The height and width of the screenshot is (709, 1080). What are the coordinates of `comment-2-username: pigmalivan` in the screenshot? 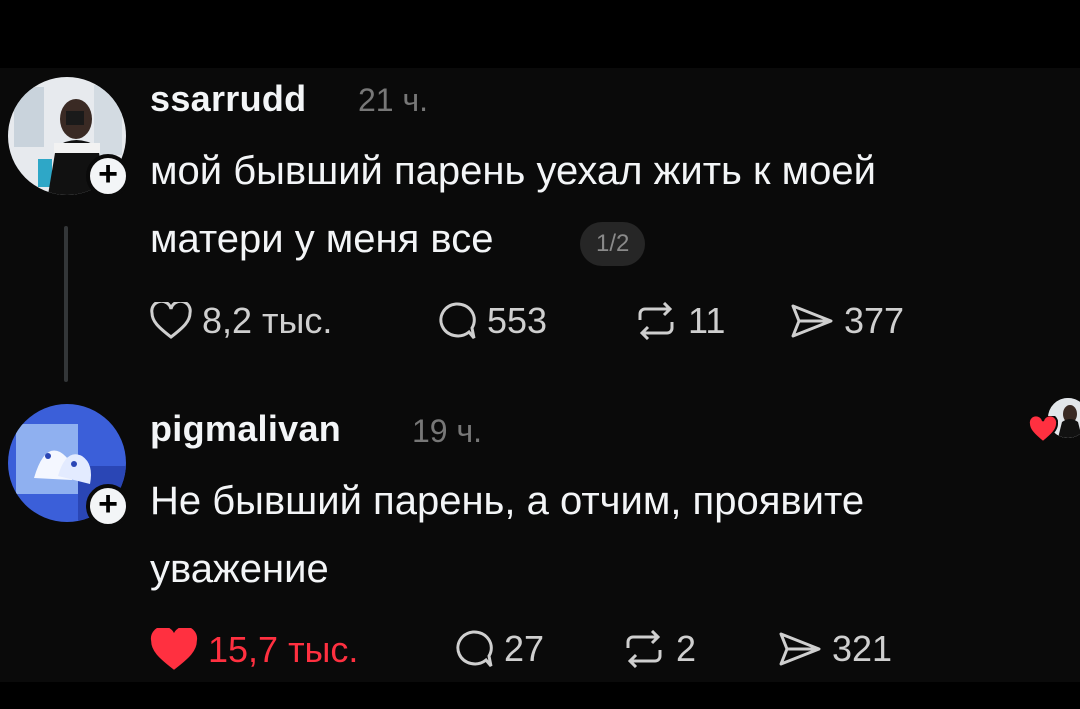 It's located at (245, 429).